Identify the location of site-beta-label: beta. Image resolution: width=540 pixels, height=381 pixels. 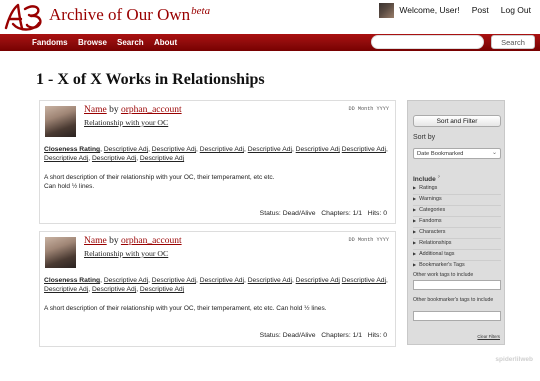
(201, 11).